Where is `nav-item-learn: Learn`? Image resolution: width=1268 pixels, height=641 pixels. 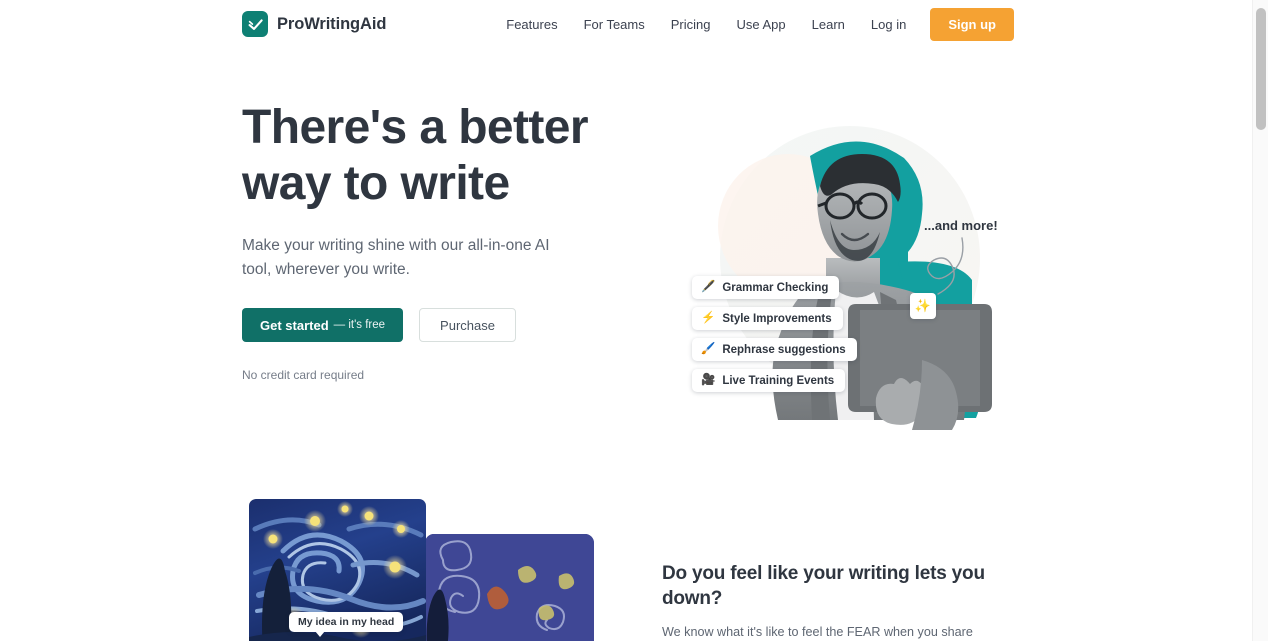 nav-item-learn: Learn is located at coordinates (828, 24).